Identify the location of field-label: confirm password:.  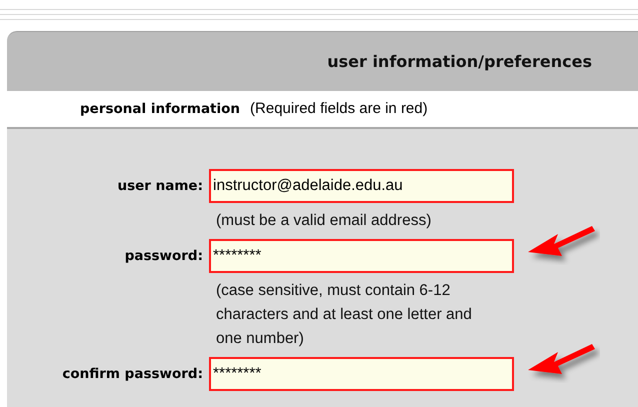
(132, 374).